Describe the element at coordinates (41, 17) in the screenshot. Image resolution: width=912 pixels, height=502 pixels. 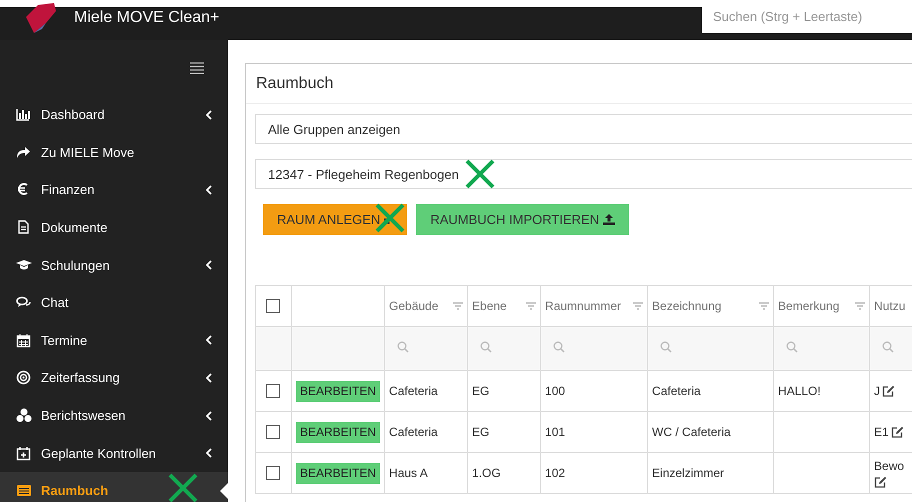
I see `logo-icon` at that location.